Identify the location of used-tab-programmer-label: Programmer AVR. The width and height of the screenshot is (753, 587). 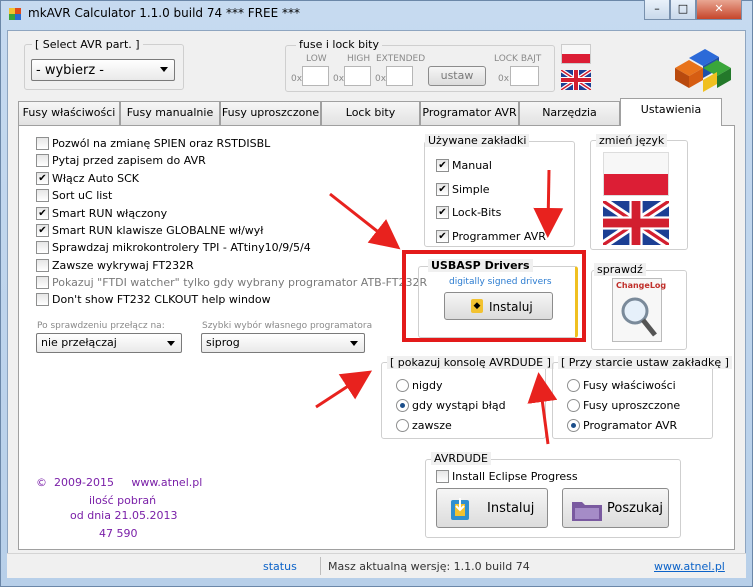
(499, 236).